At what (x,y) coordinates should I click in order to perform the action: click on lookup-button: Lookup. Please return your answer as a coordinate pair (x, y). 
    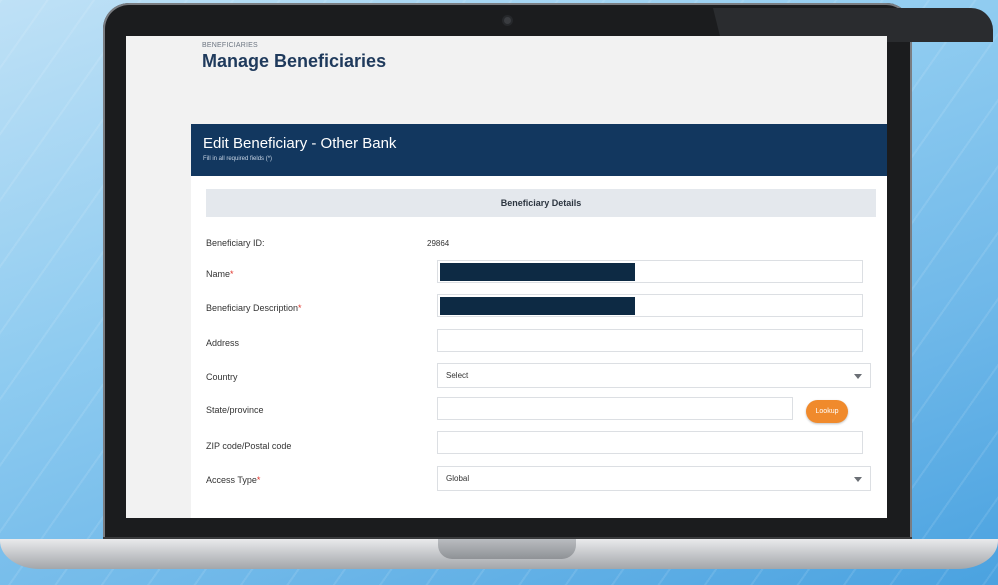
    Looking at the image, I should click on (827, 411).